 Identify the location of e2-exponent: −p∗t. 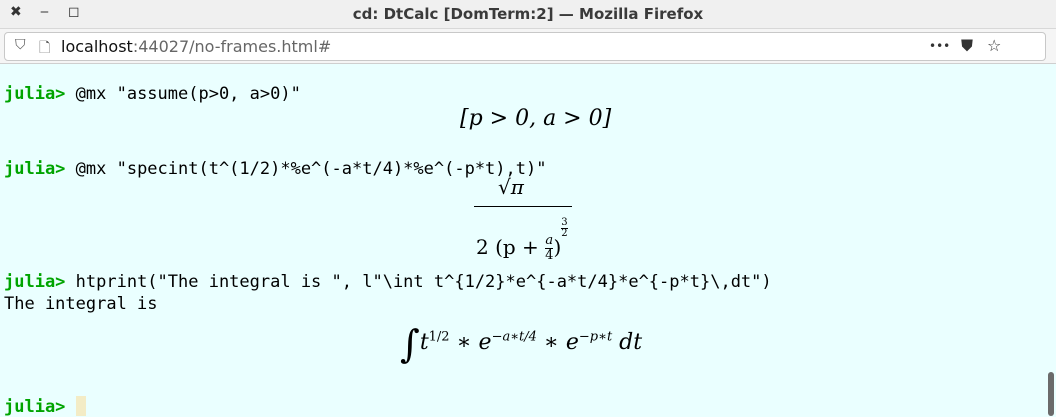
(595, 337).